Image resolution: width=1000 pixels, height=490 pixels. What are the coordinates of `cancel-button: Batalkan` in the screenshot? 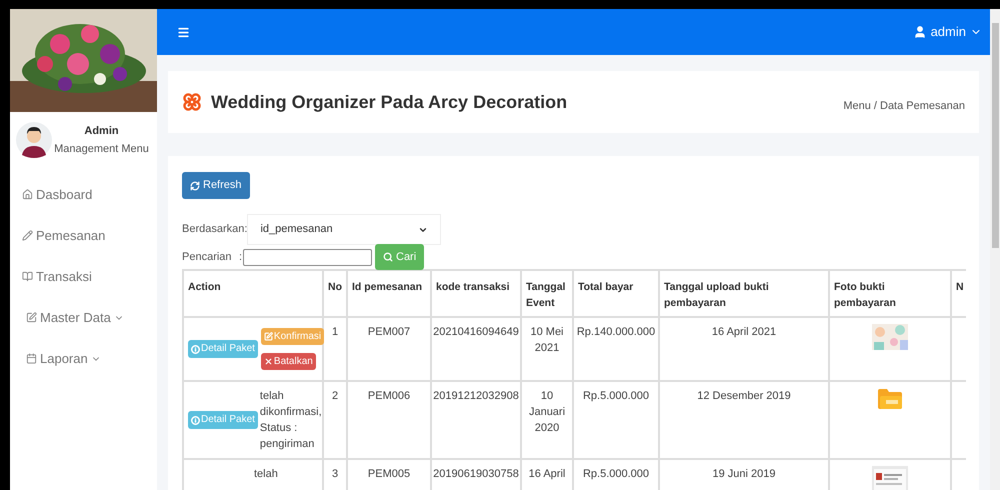 It's located at (288, 361).